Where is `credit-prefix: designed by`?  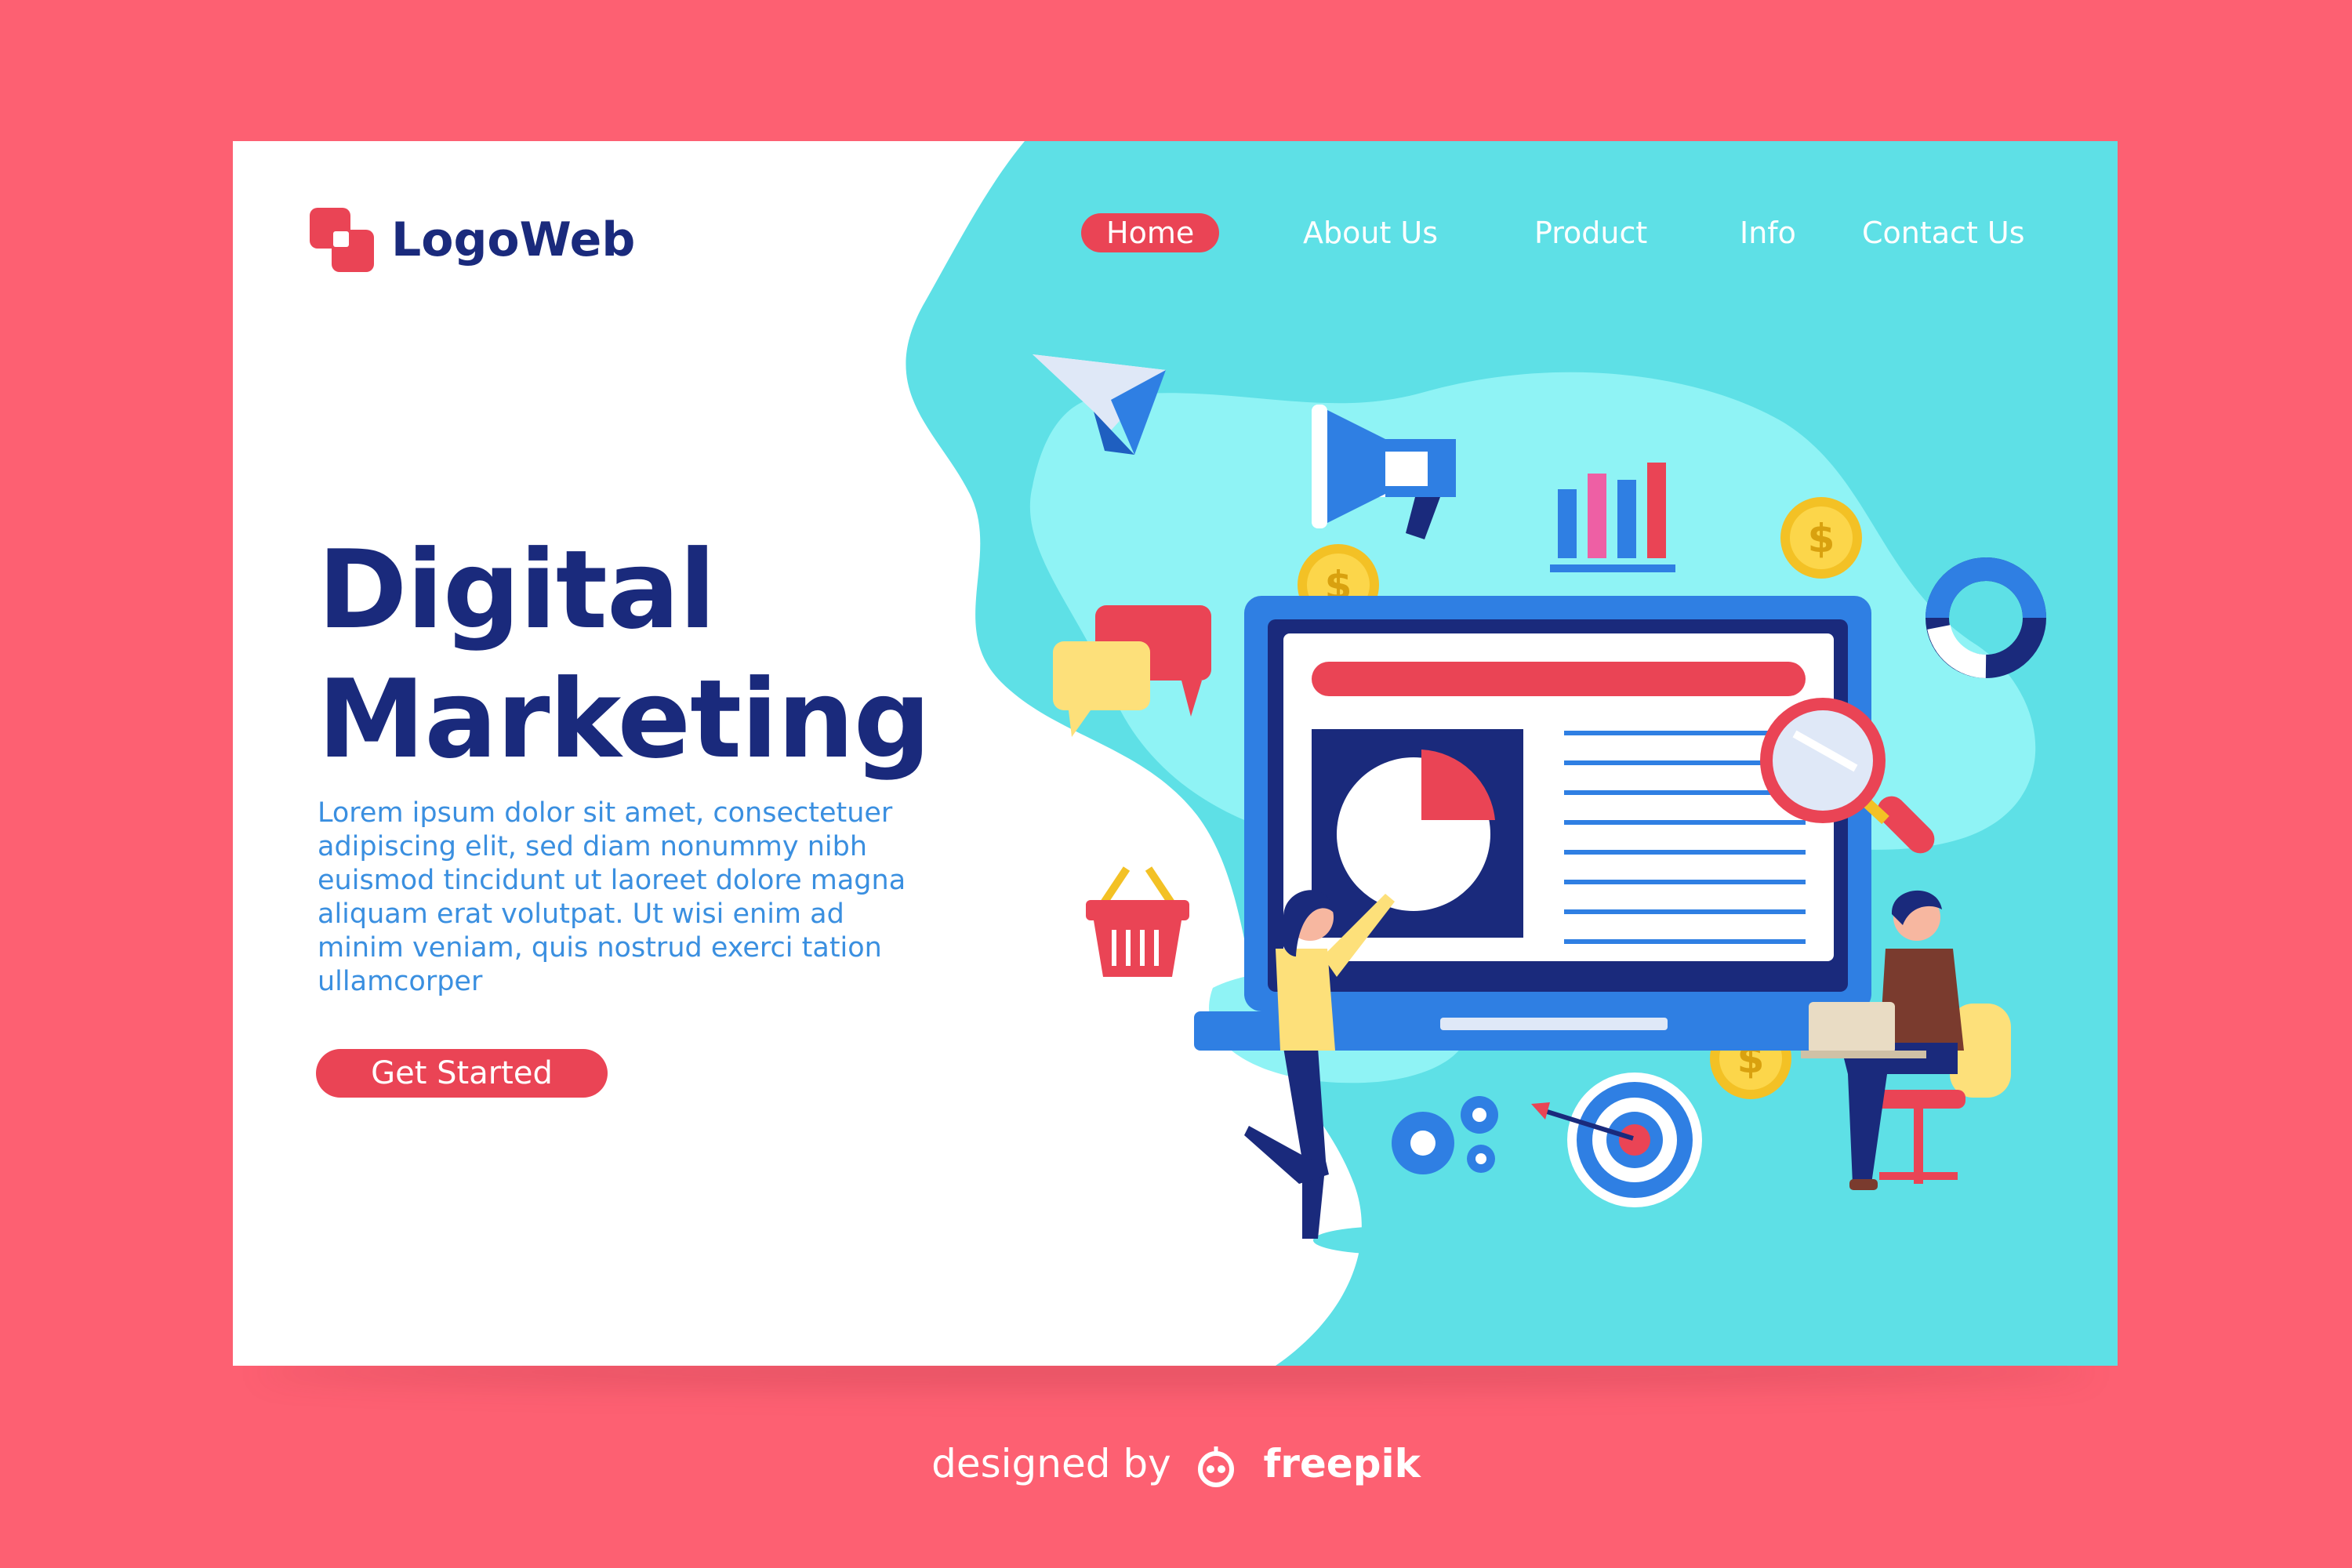 credit-prefix: designed by is located at coordinates (1051, 1463).